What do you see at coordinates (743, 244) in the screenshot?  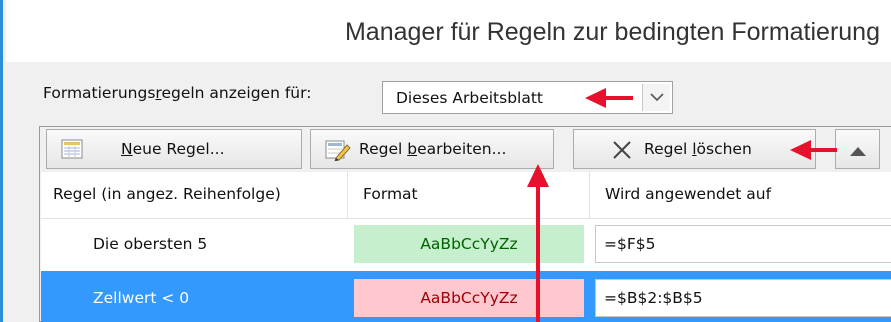 I see `applies-to-field: =$F$5` at bounding box center [743, 244].